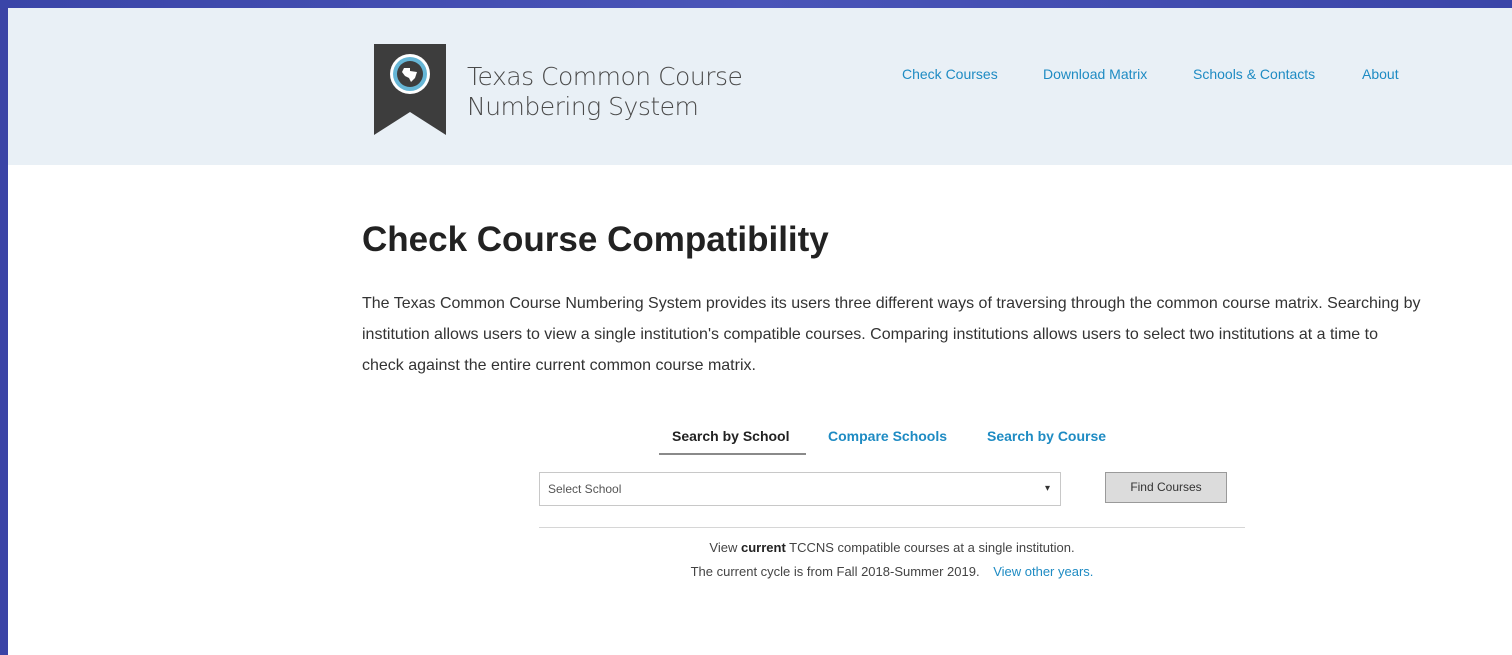 This screenshot has height=655, width=1512. Describe the element at coordinates (732, 454) in the screenshot. I see `active-tab-indicator` at that location.